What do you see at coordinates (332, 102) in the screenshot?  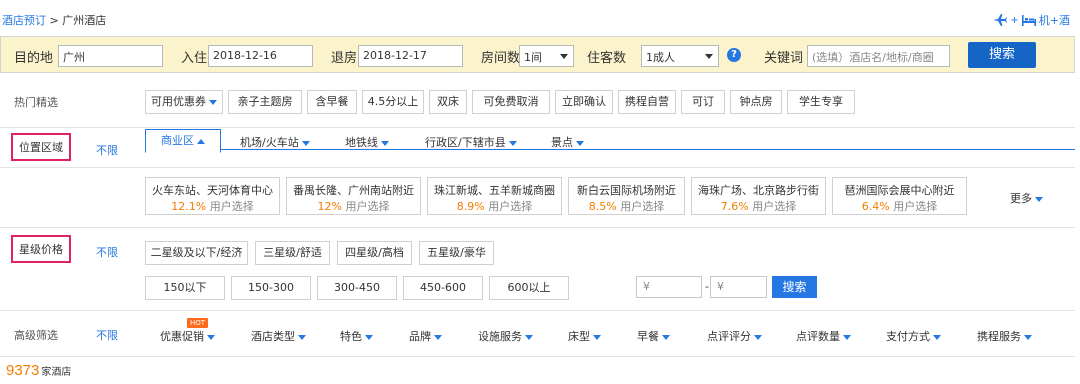 I see `chip-breakfast: 含早餐` at bounding box center [332, 102].